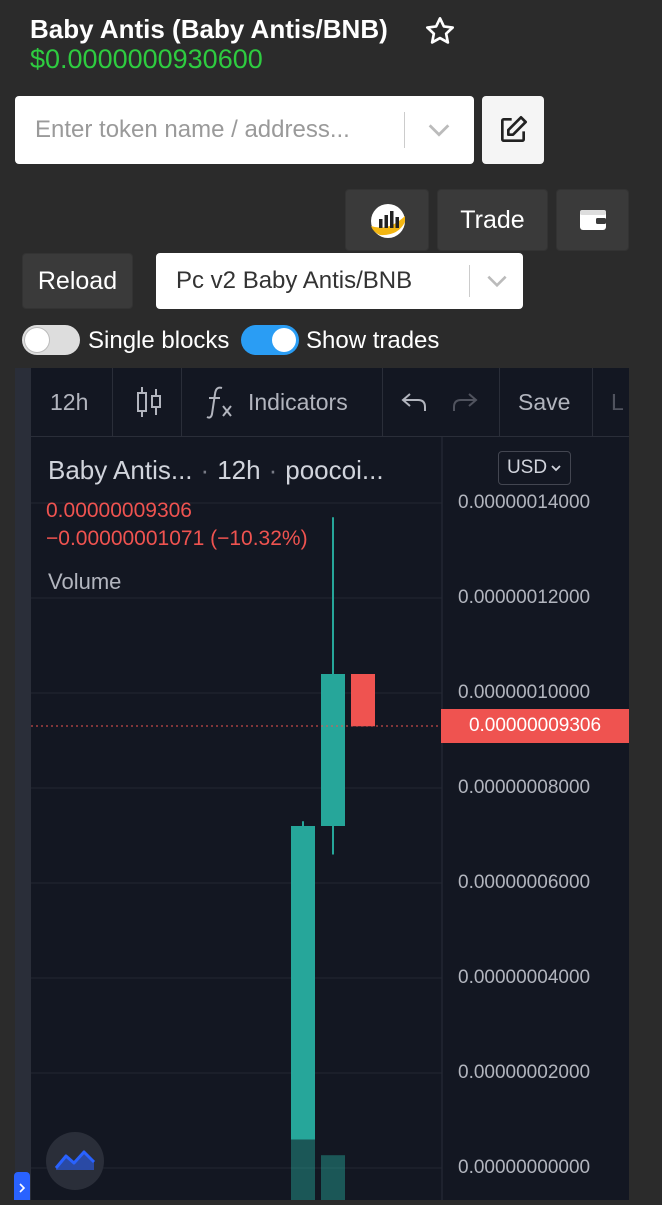 This screenshot has height=1205, width=662. What do you see at coordinates (524, 1072) in the screenshot?
I see `y-tick-label: 0.00000002000` at bounding box center [524, 1072].